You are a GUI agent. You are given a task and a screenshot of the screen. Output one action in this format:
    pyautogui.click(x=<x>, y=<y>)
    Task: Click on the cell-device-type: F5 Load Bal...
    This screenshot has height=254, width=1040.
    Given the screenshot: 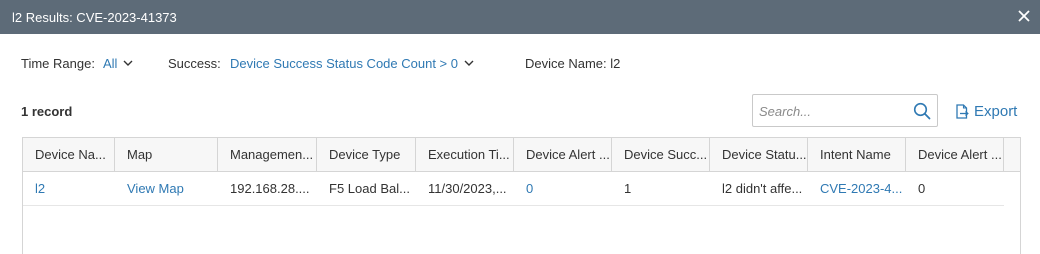 What is the action you would take?
    pyautogui.click(x=369, y=188)
    